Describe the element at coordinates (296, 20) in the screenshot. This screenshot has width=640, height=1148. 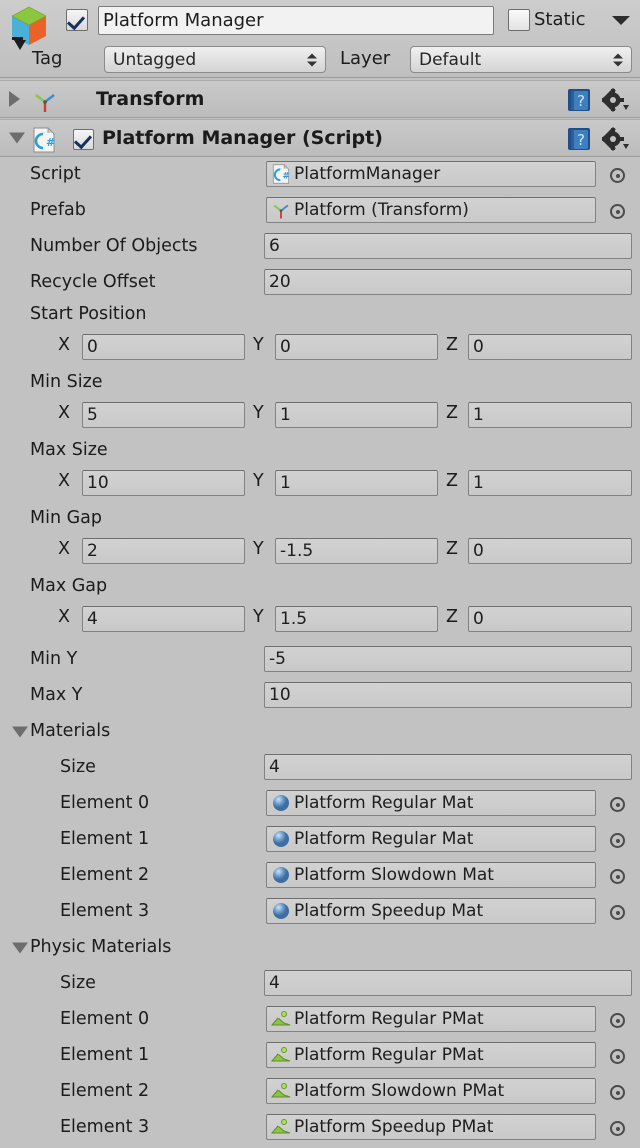
I see `gameobject-name-input: Platform Manager` at that location.